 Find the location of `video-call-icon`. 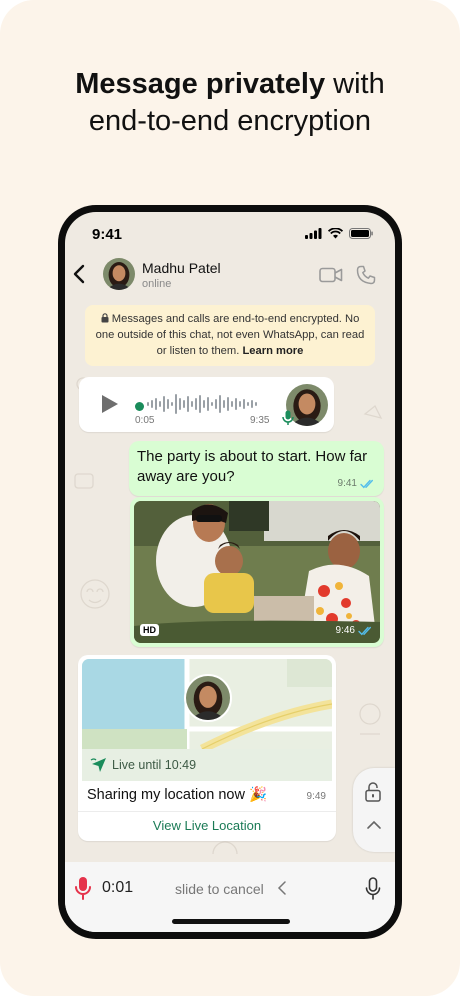

video-call-icon is located at coordinates (331, 275).